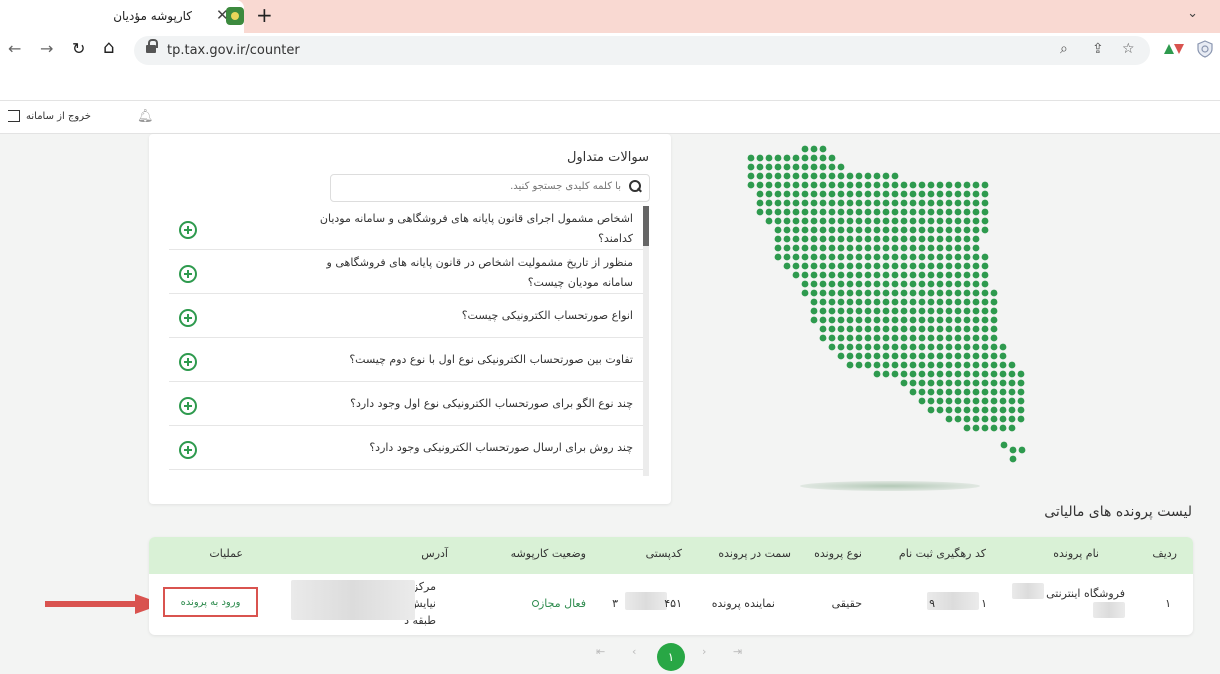  What do you see at coordinates (222, 15) in the screenshot?
I see `close-tab-icon: ✕` at bounding box center [222, 15].